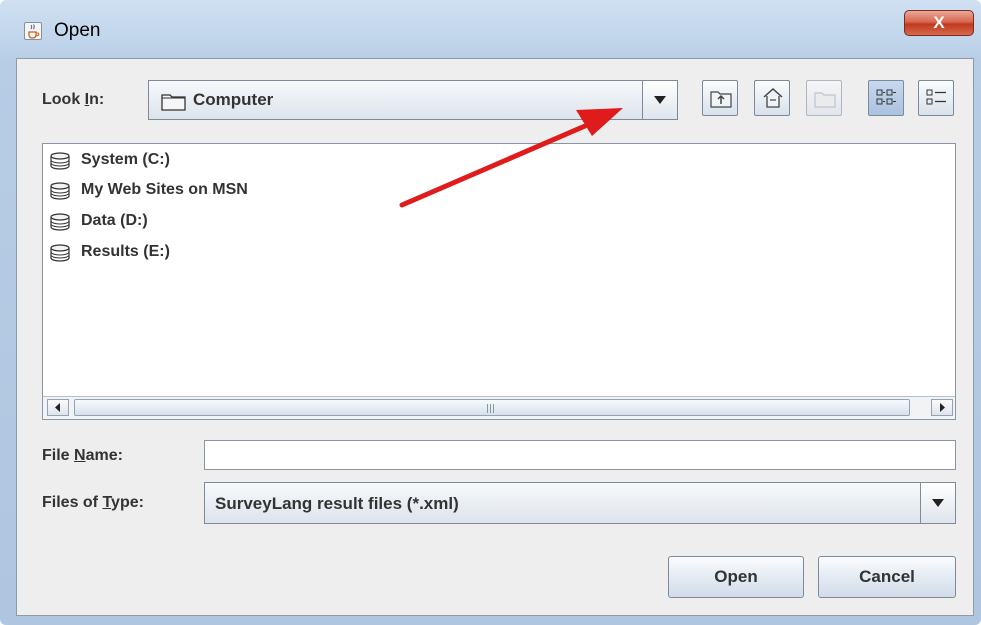  I want to click on title-bar: Open X, so click(490, 30).